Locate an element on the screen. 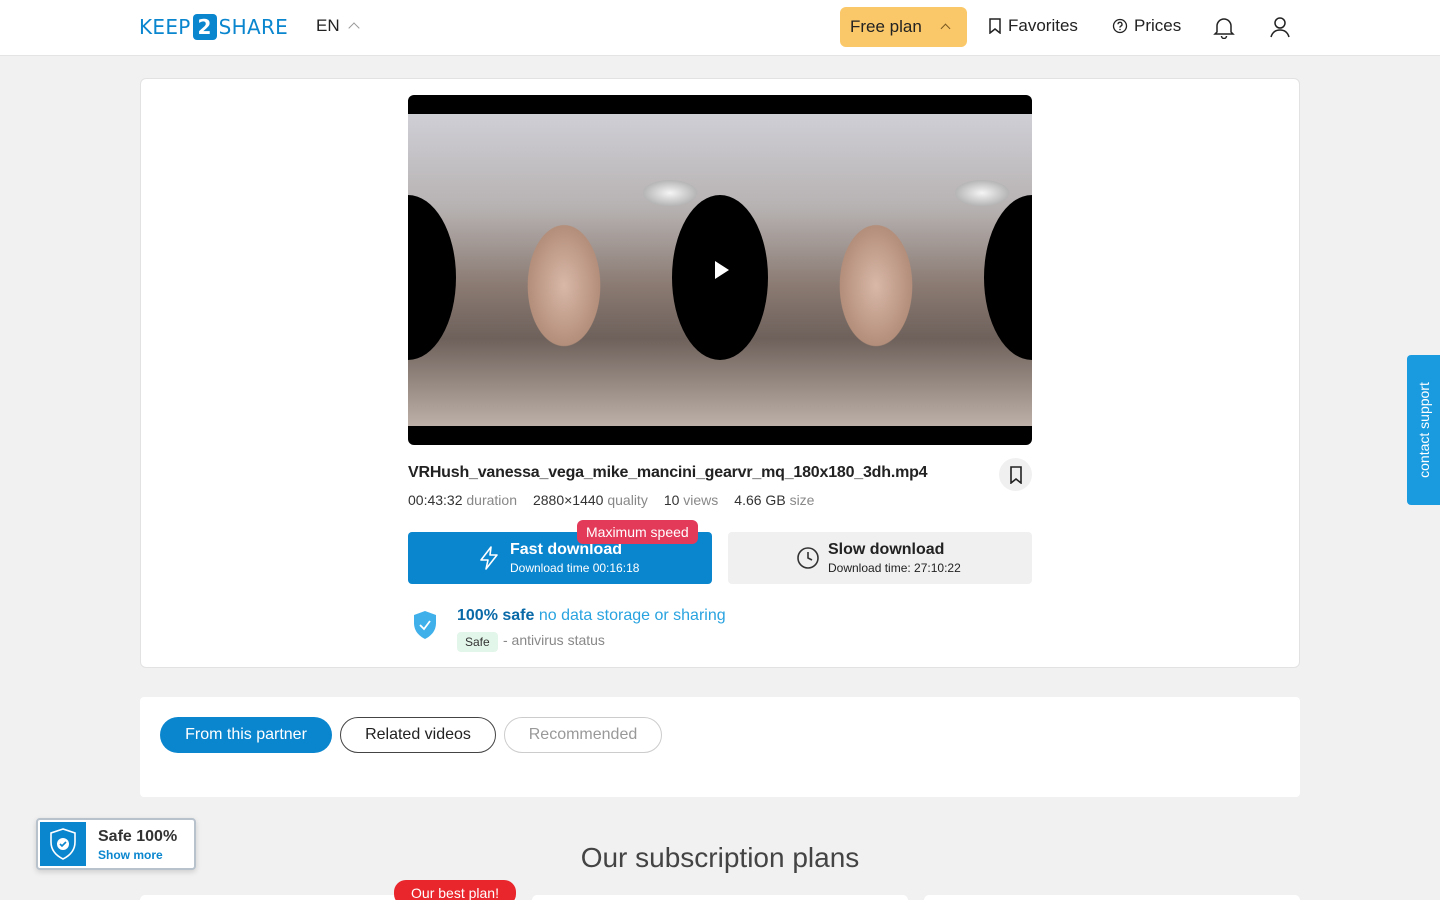 The image size is (1440, 900). user-icon is located at coordinates (1280, 27).